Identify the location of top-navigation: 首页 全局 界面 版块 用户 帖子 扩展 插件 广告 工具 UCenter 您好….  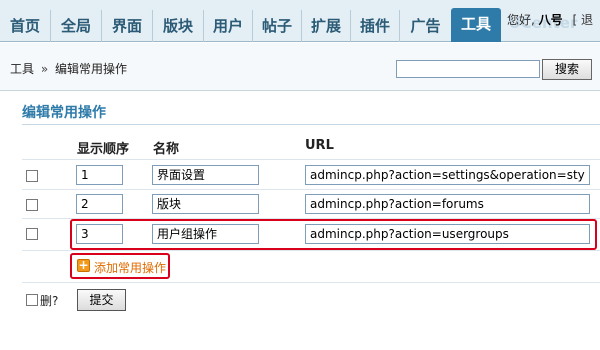
(300, 21).